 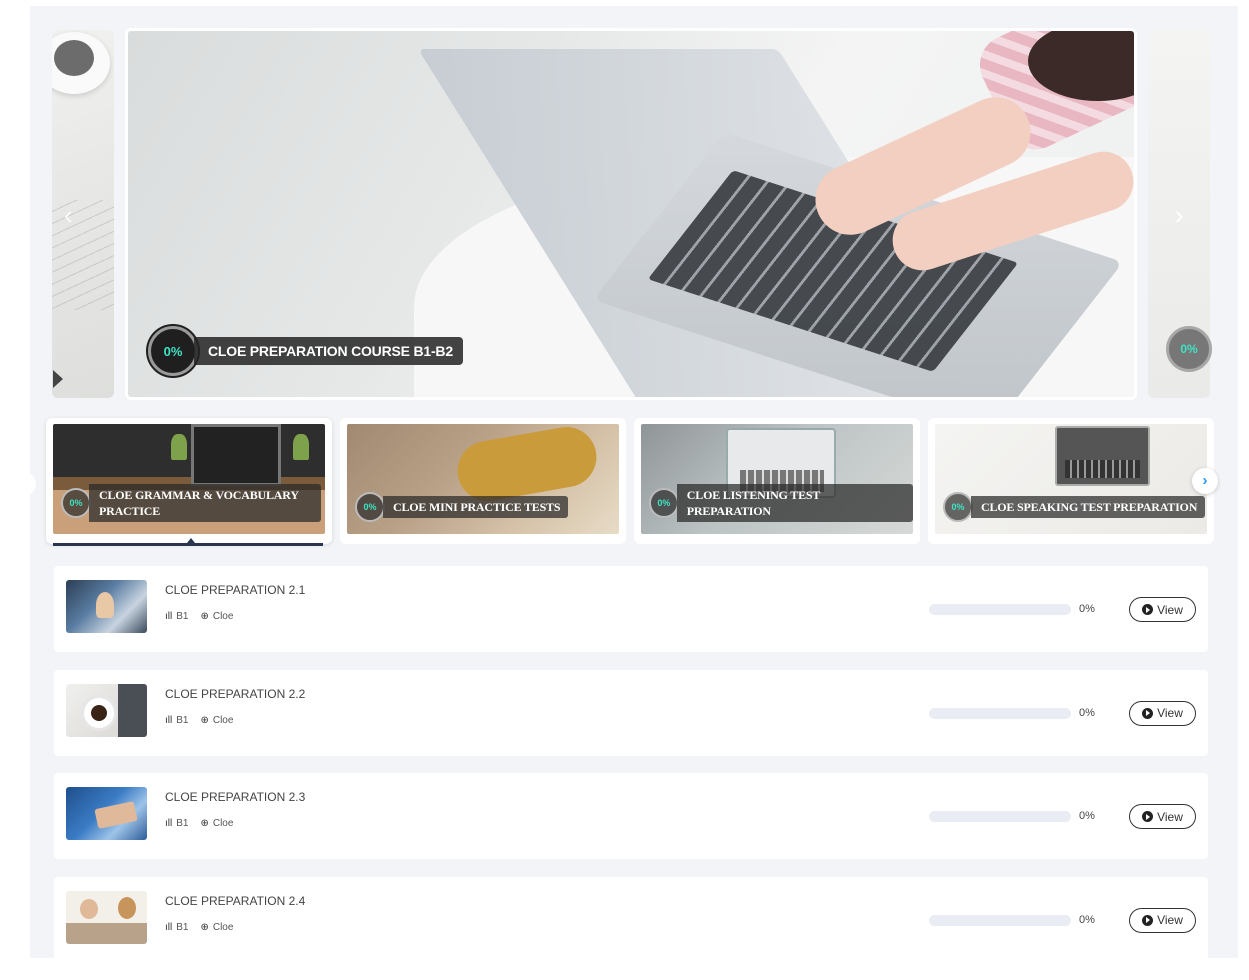 What do you see at coordinates (58, 379) in the screenshot?
I see `play-triangle-icon` at bounding box center [58, 379].